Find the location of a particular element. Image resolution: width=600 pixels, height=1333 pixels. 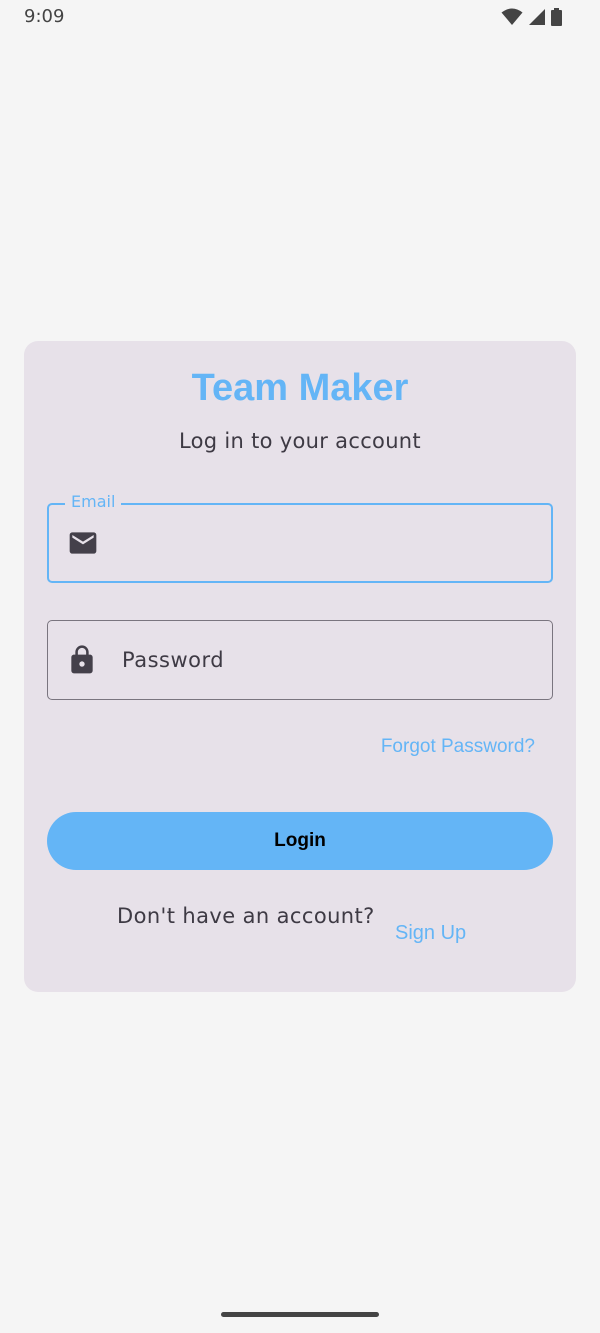

password-field is located at coordinates (300, 660).